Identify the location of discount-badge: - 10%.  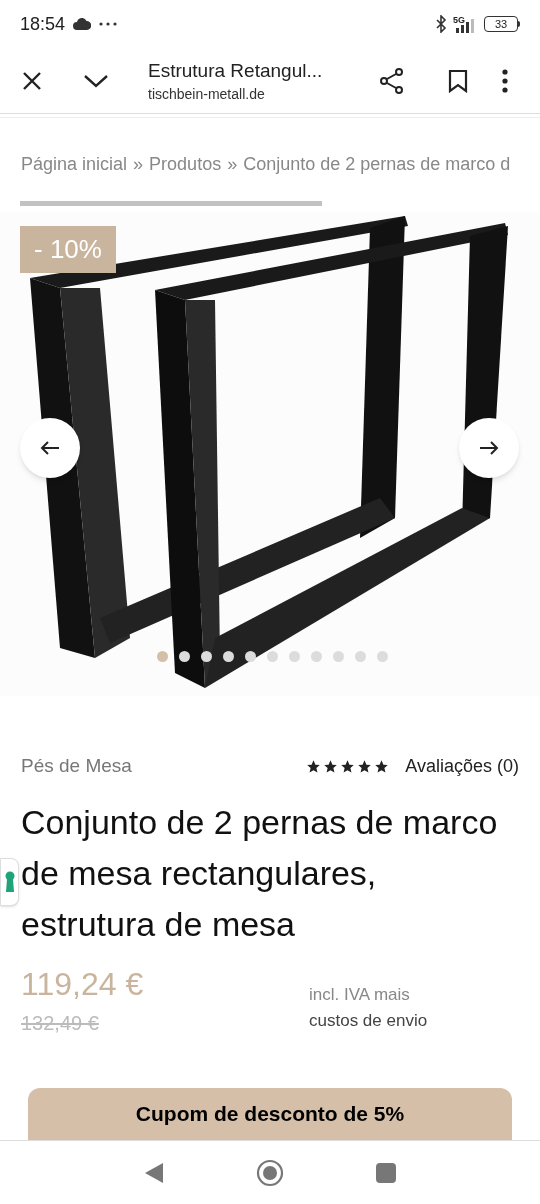
(68, 249).